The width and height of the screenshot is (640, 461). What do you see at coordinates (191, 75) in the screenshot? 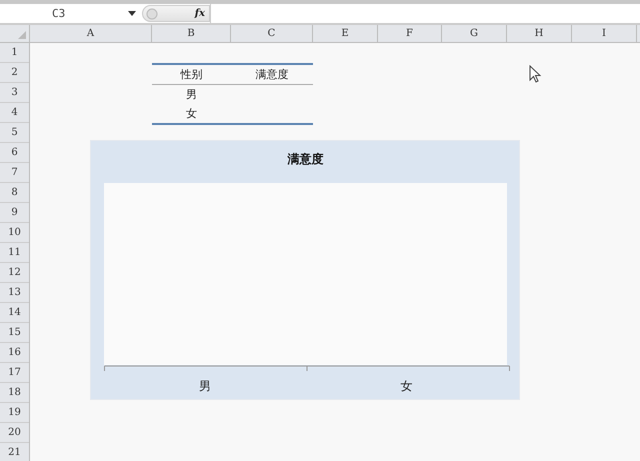
I see `header-cell-text: 性别` at bounding box center [191, 75].